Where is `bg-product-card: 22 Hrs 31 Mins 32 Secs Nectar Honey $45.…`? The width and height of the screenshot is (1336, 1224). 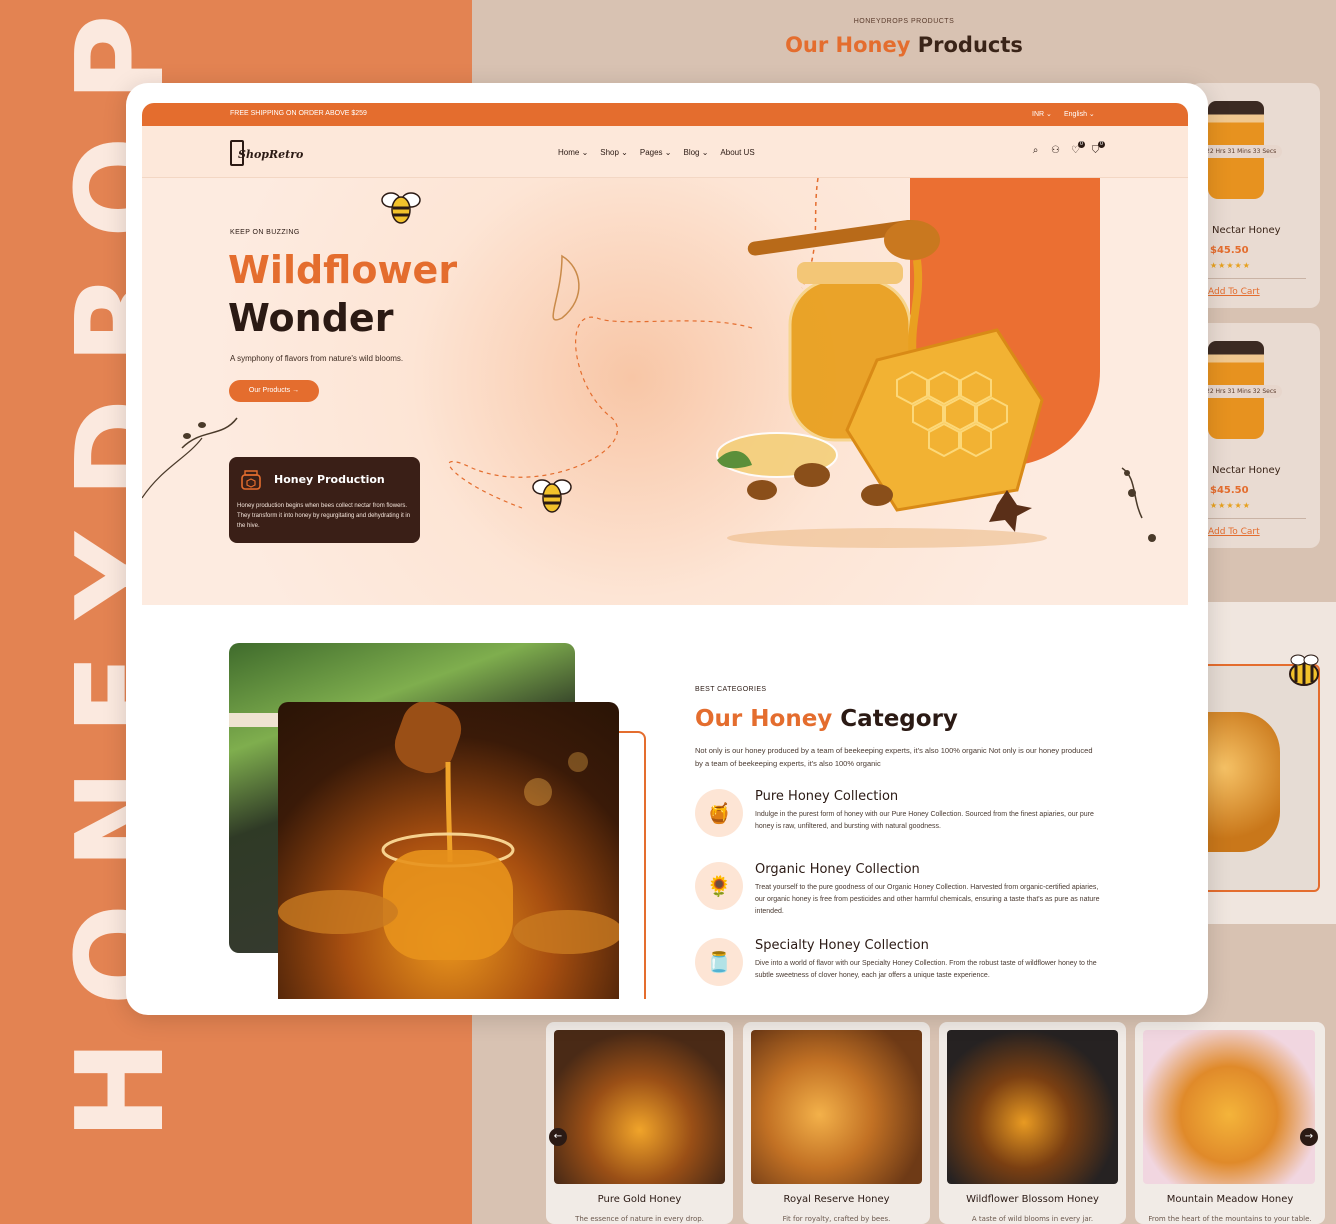
bg-product-card: 22 Hrs 31 Mins 32 Secs Nectar Honey $45.… is located at coordinates (1255, 435).